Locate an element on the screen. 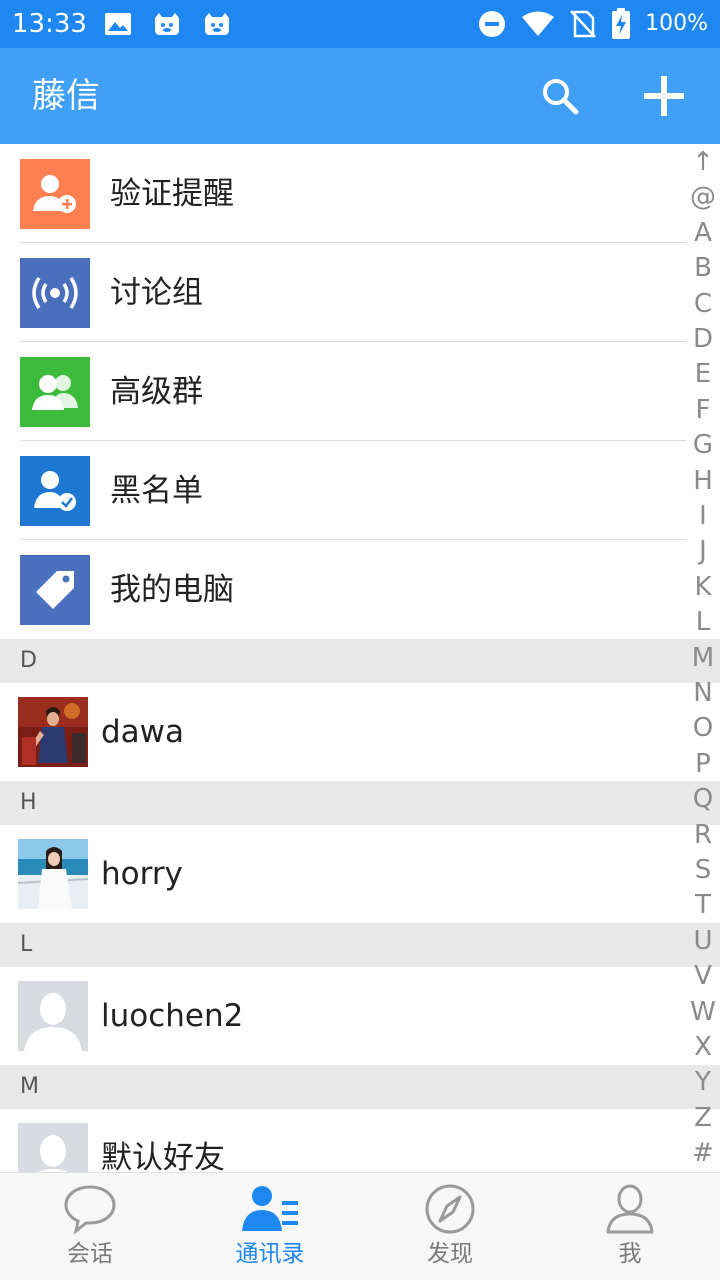  status-notification-icons is located at coordinates (168, 24).